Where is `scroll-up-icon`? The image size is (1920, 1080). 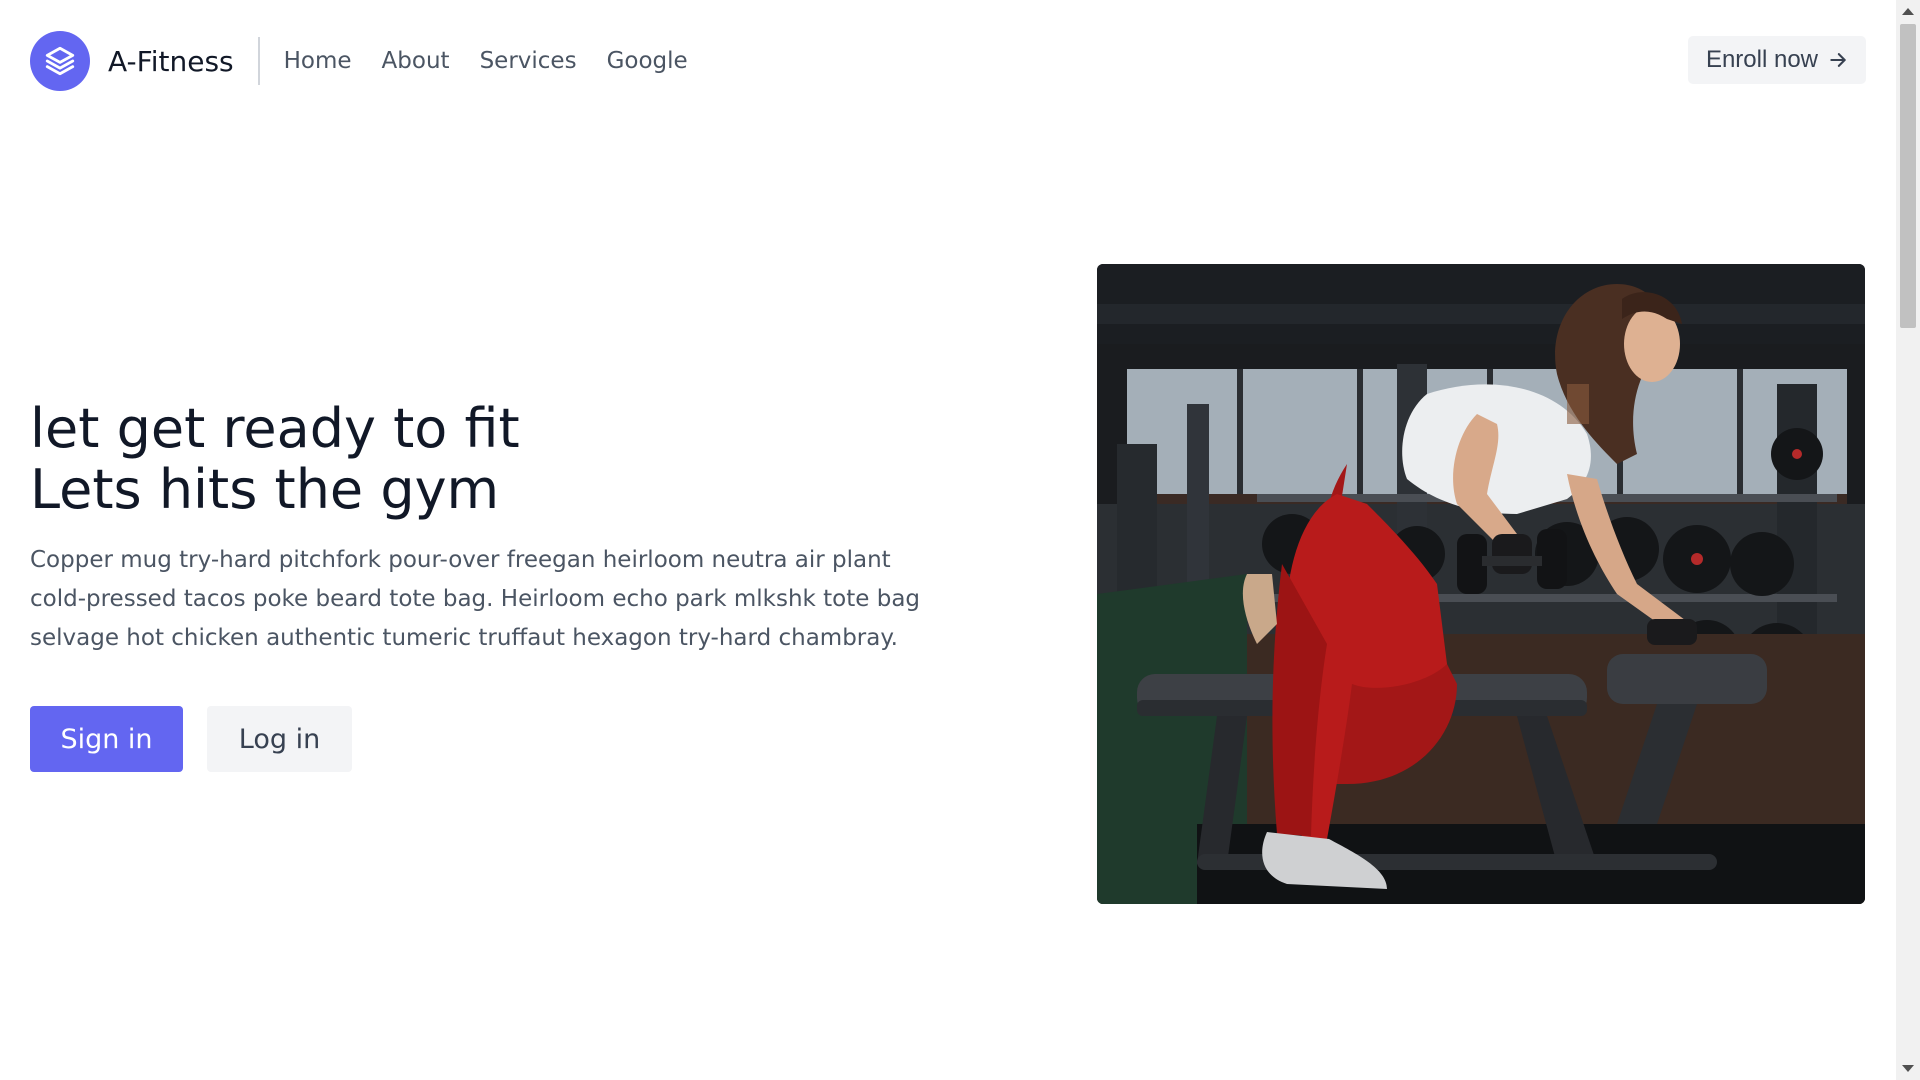
scroll-up-icon is located at coordinates (1908, 11).